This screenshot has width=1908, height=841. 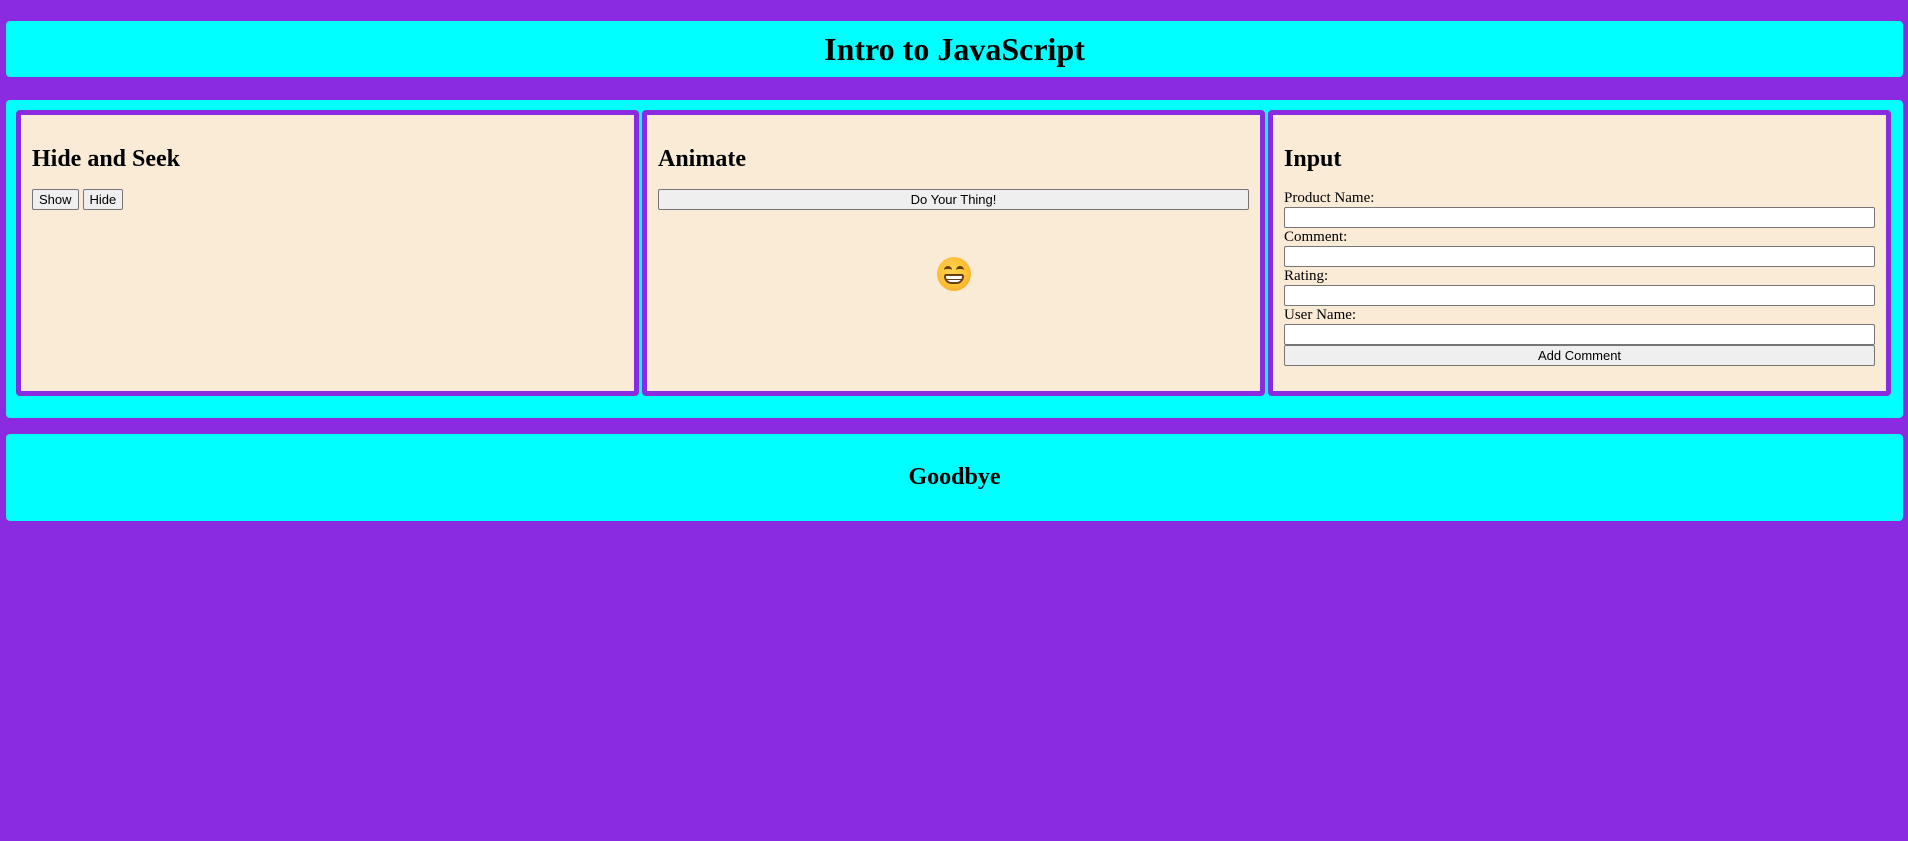 I want to click on product-name-group: Product Name:, so click(x=1579, y=208).